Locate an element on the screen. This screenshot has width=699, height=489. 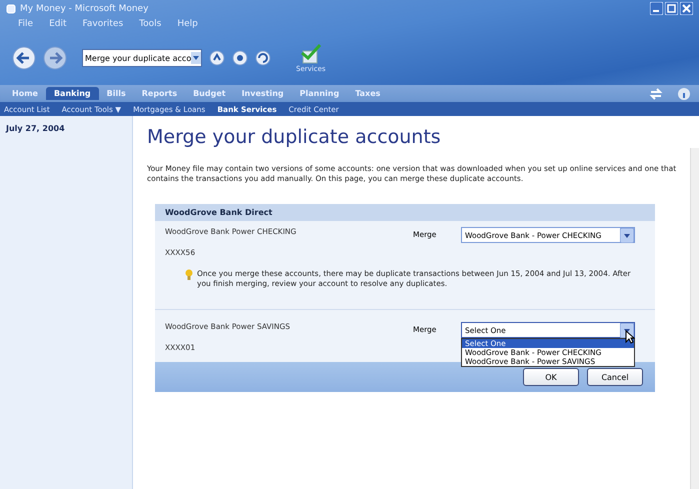
window-title: My Money - Microsoft Money is located at coordinates (84, 9).